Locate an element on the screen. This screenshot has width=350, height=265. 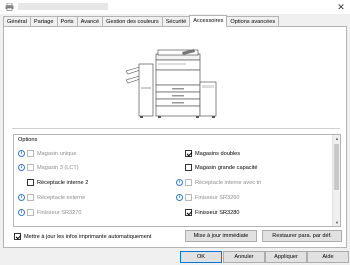
option-tray-3-lct: i Magasin 3 (LCT) is located at coordinates (48, 167).